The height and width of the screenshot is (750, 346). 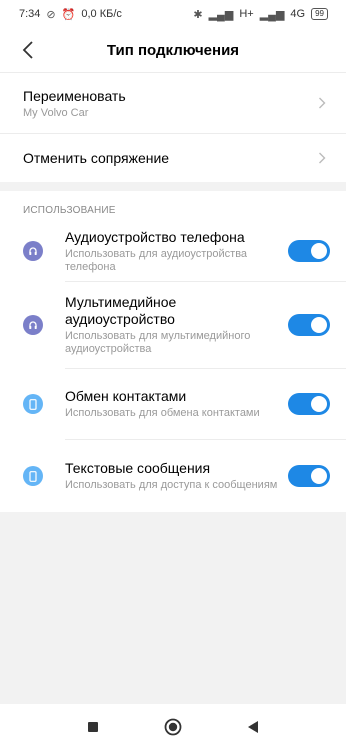 What do you see at coordinates (246, 14) in the screenshot?
I see `network-type-1: H+` at bounding box center [246, 14].